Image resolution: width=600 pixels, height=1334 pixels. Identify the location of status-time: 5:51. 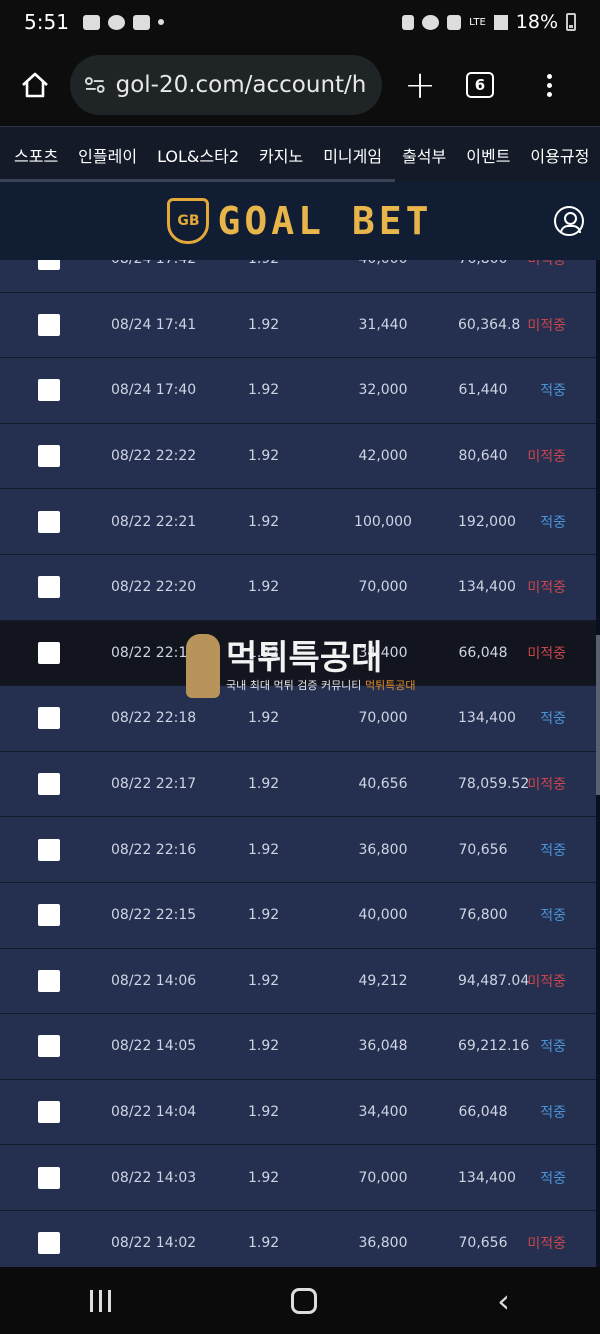
(46, 22).